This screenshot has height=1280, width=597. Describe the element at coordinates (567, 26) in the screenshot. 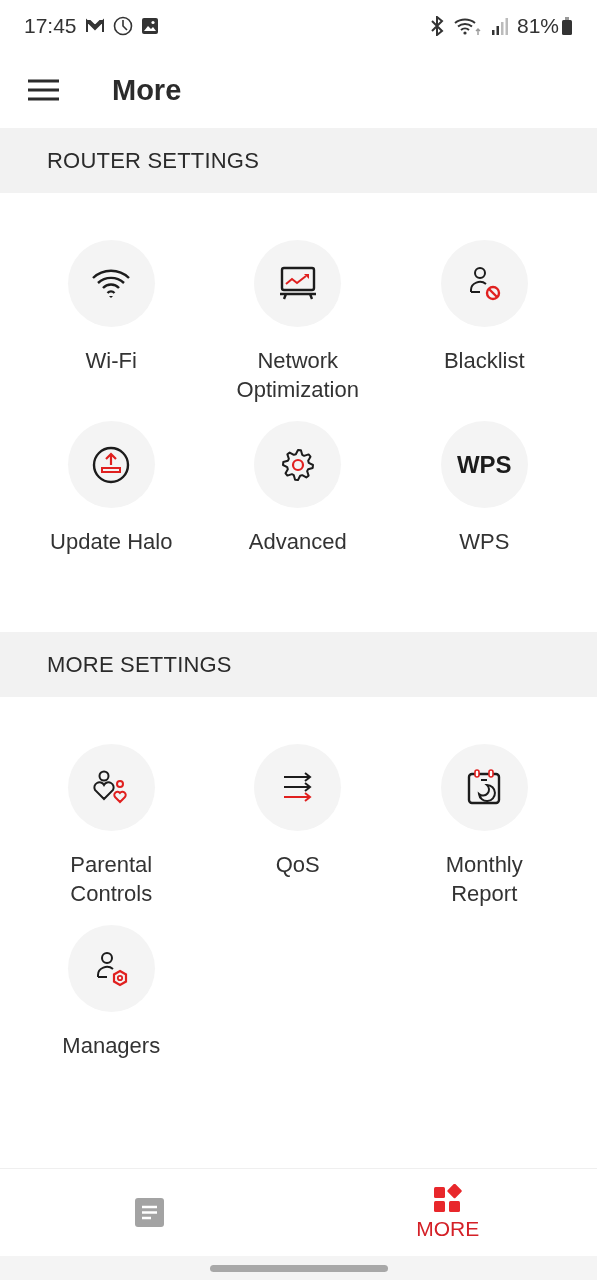

I see `battery-icon` at that location.